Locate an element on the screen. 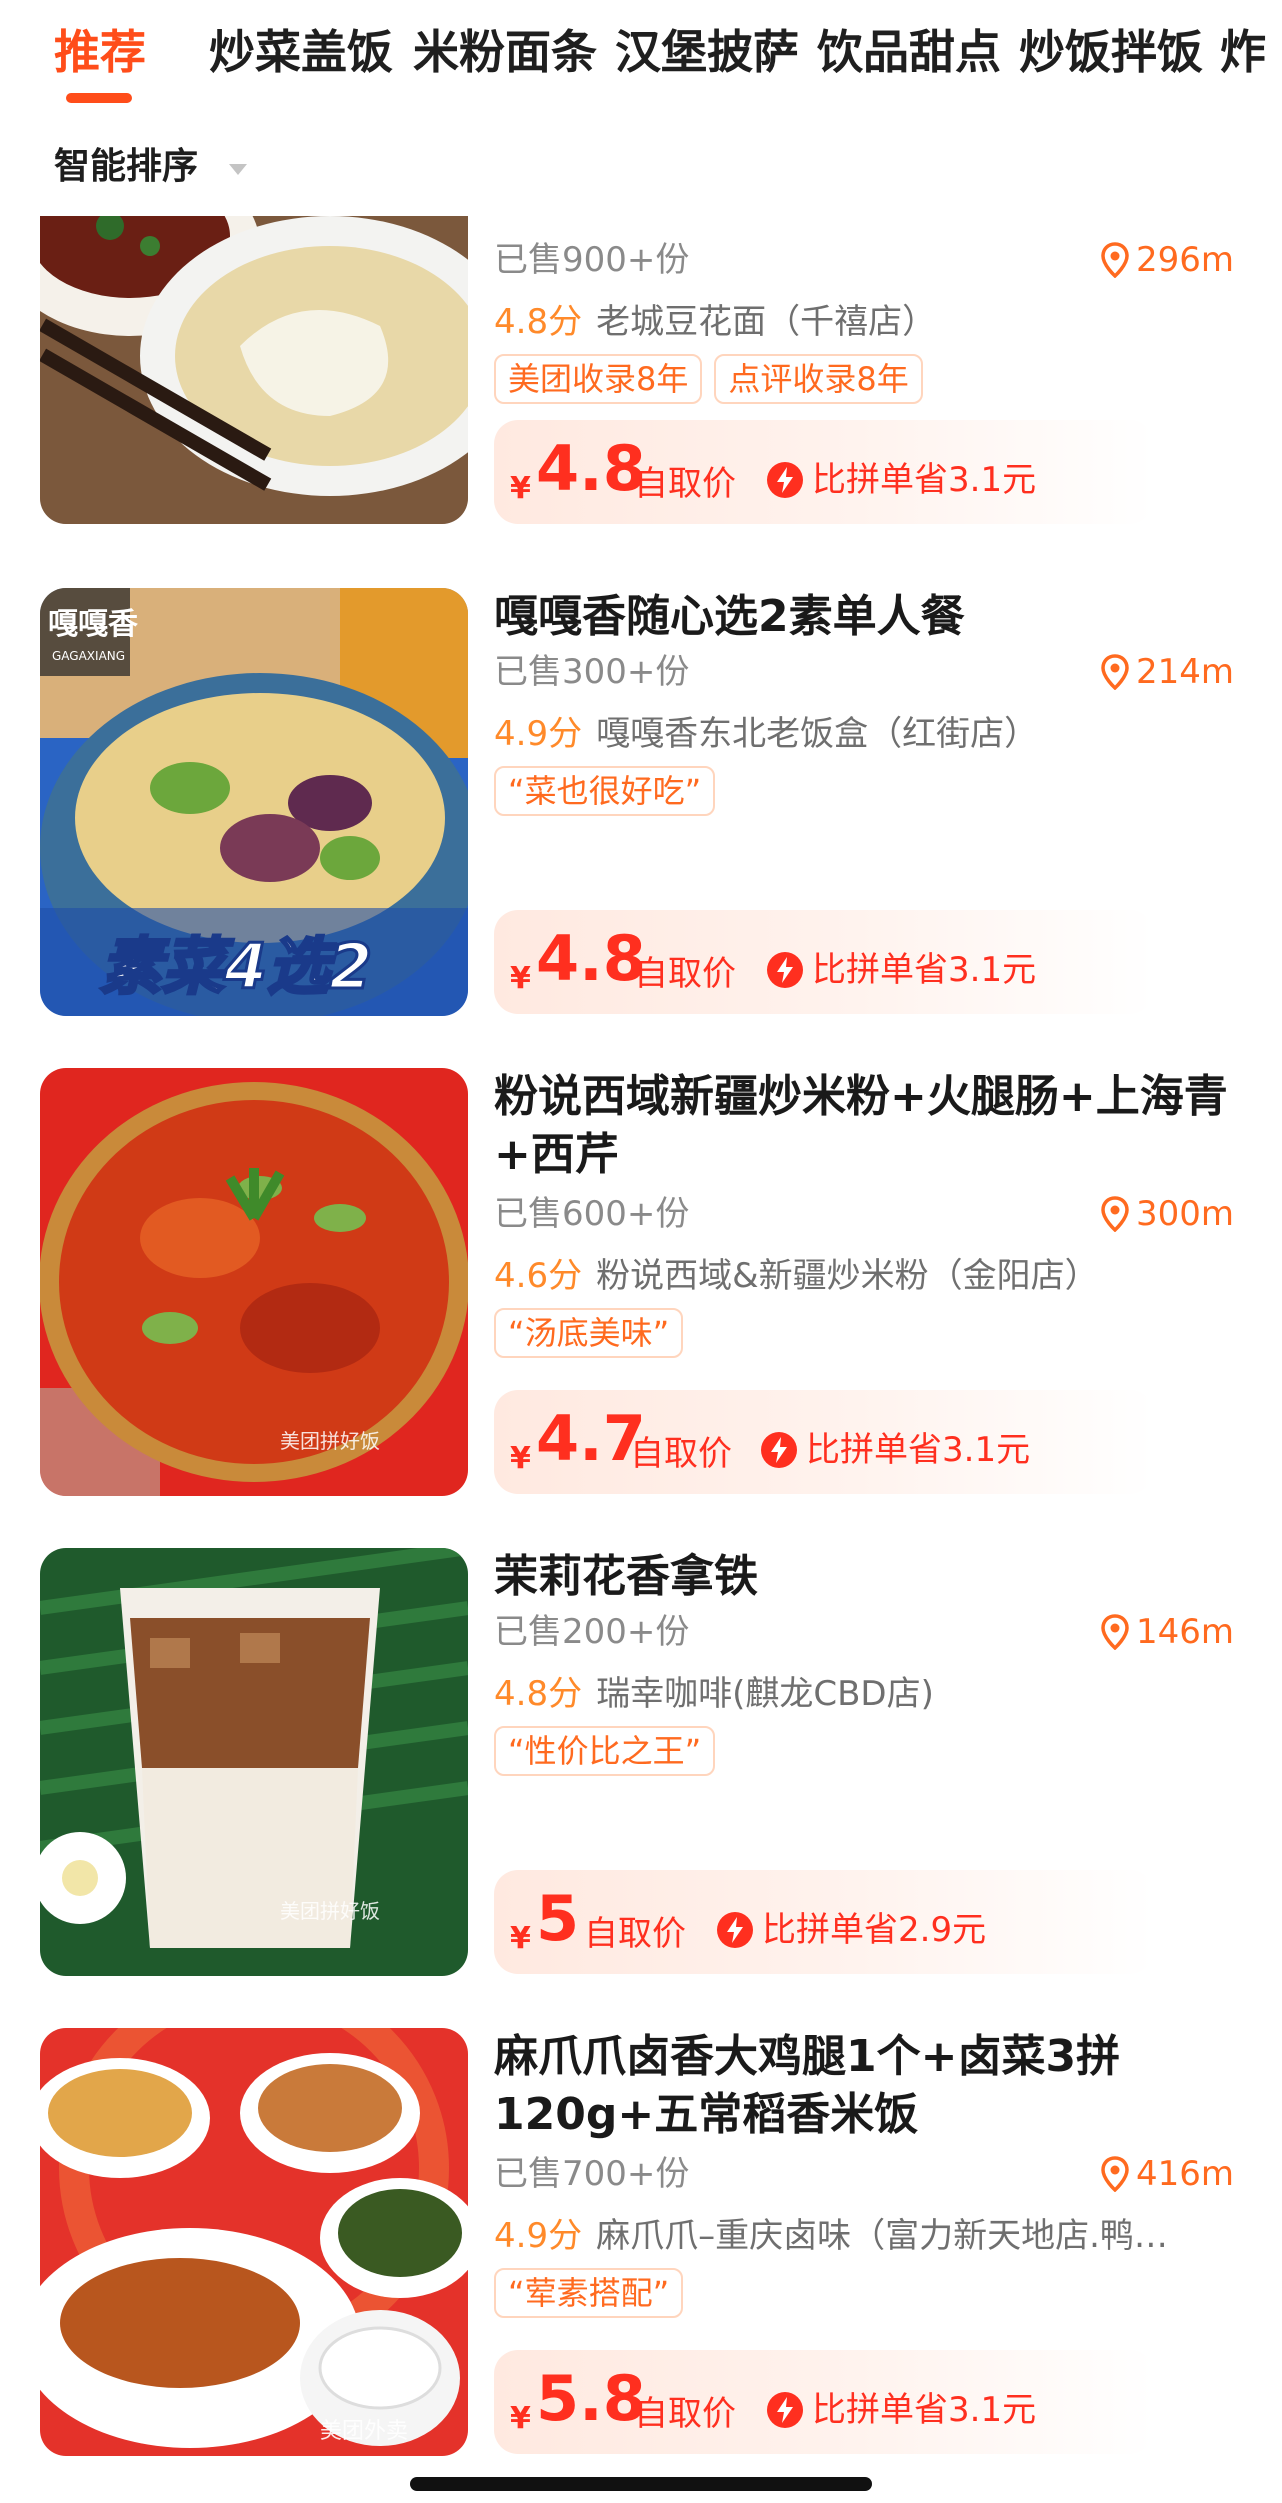 The width and height of the screenshot is (1282, 2503). sold-count: 已售300+份 is located at coordinates (592, 672).